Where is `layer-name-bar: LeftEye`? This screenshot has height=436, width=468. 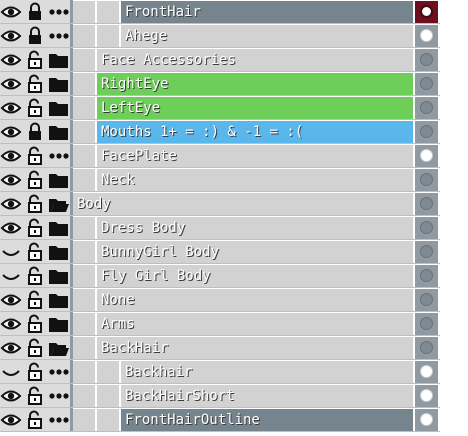 layer-name-bar: LeftEye is located at coordinates (255, 108).